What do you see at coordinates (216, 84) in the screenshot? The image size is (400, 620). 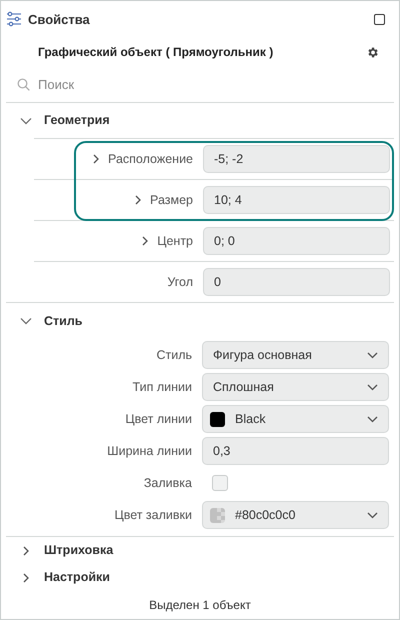 I see `search-field: Поиск` at bounding box center [216, 84].